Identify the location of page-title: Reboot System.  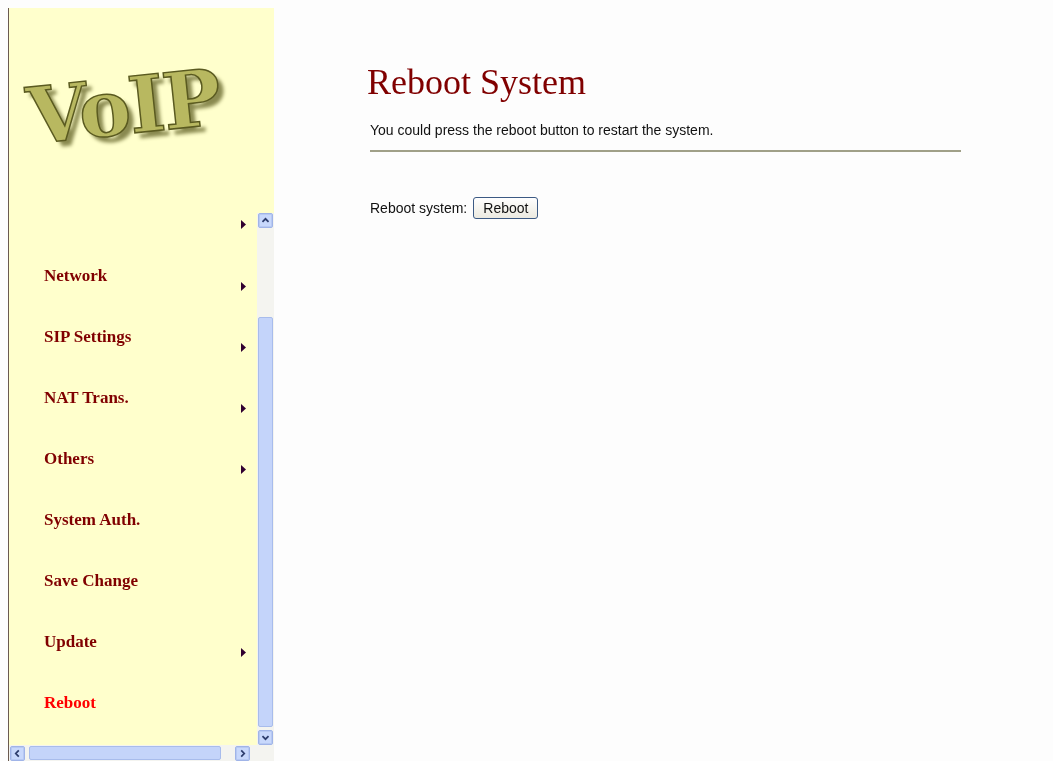
(477, 82).